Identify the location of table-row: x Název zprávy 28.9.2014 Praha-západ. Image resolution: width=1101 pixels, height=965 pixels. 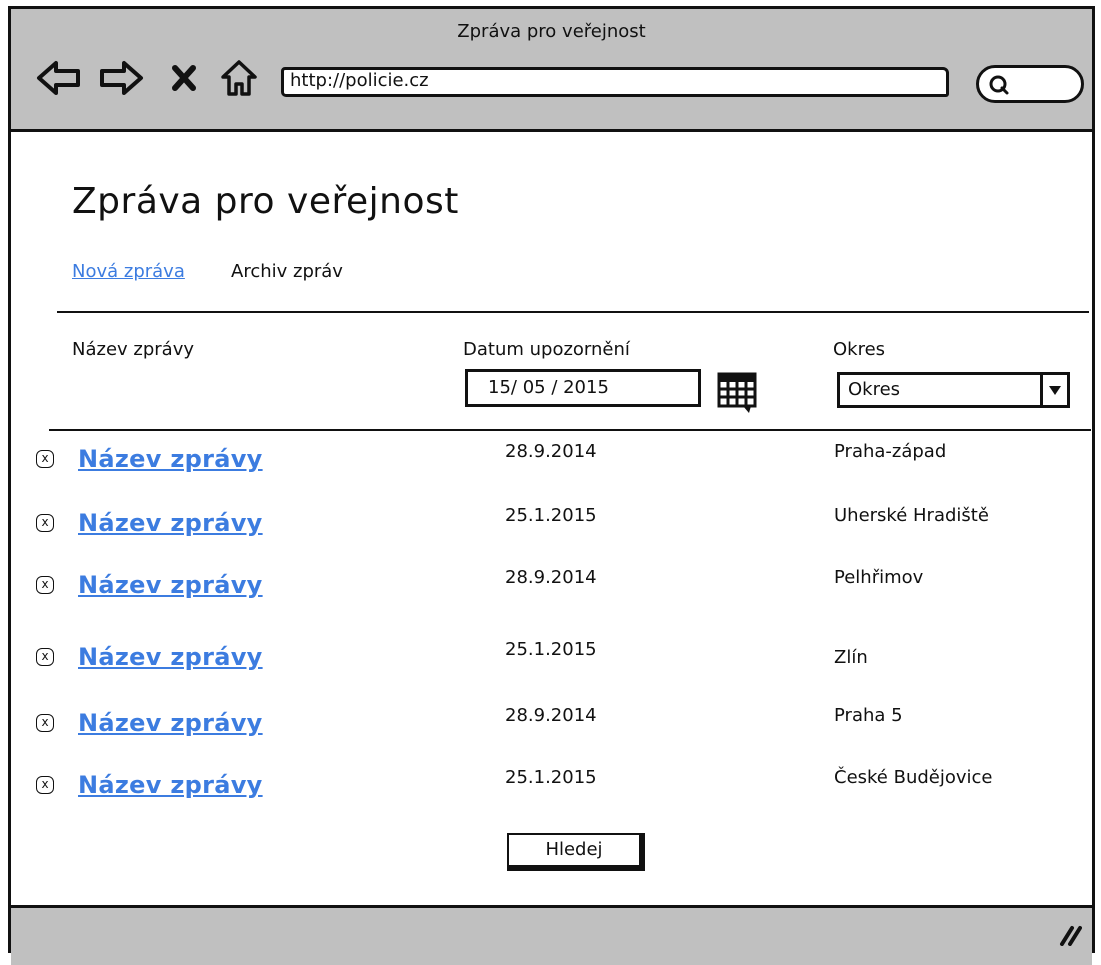
(551, 461).